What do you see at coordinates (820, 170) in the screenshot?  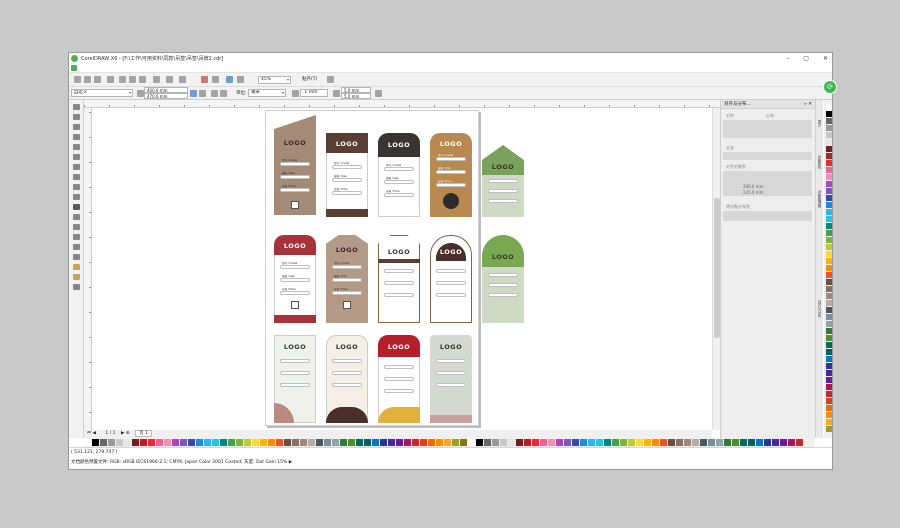 I see `tab-object-properties: 对象属性` at bounding box center [820, 170].